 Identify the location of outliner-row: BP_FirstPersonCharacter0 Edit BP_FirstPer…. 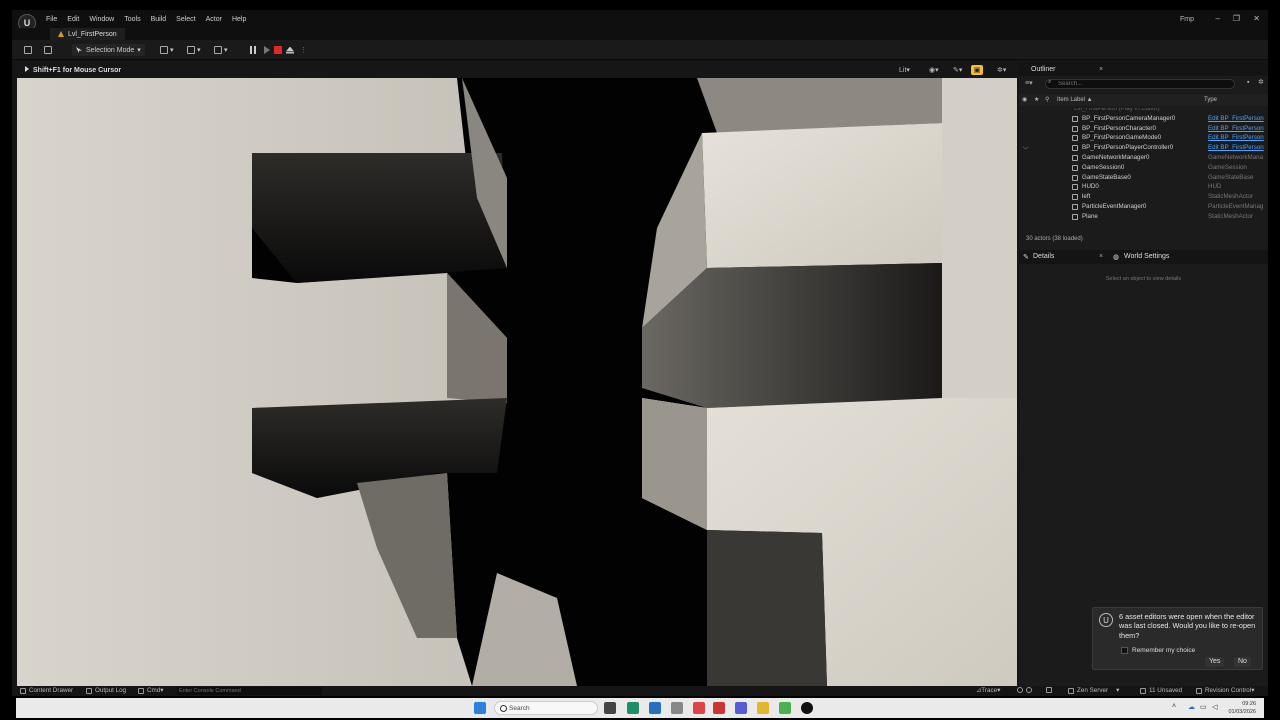
(1143, 129).